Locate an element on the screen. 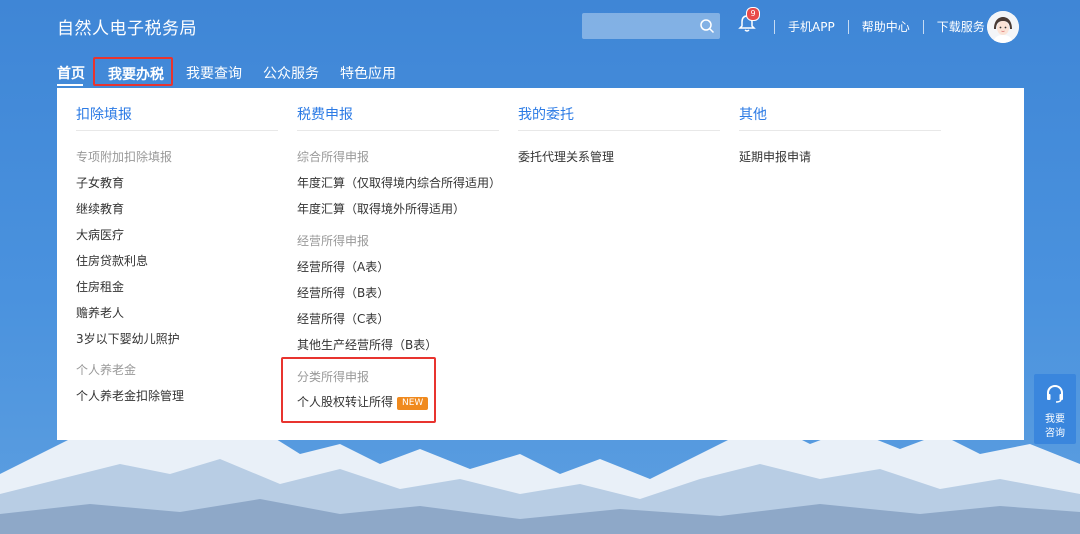  menu-item: 大病医疗 is located at coordinates (100, 234).